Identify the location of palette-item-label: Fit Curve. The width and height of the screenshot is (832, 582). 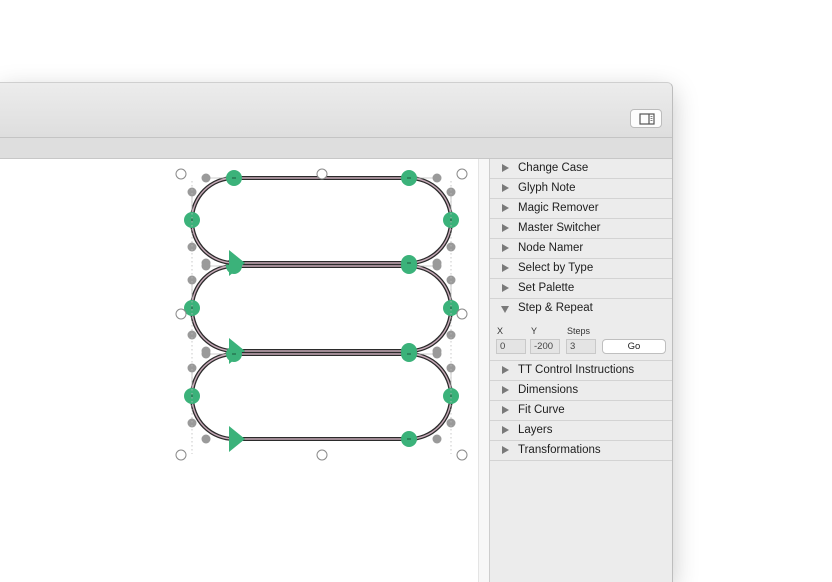
(541, 410).